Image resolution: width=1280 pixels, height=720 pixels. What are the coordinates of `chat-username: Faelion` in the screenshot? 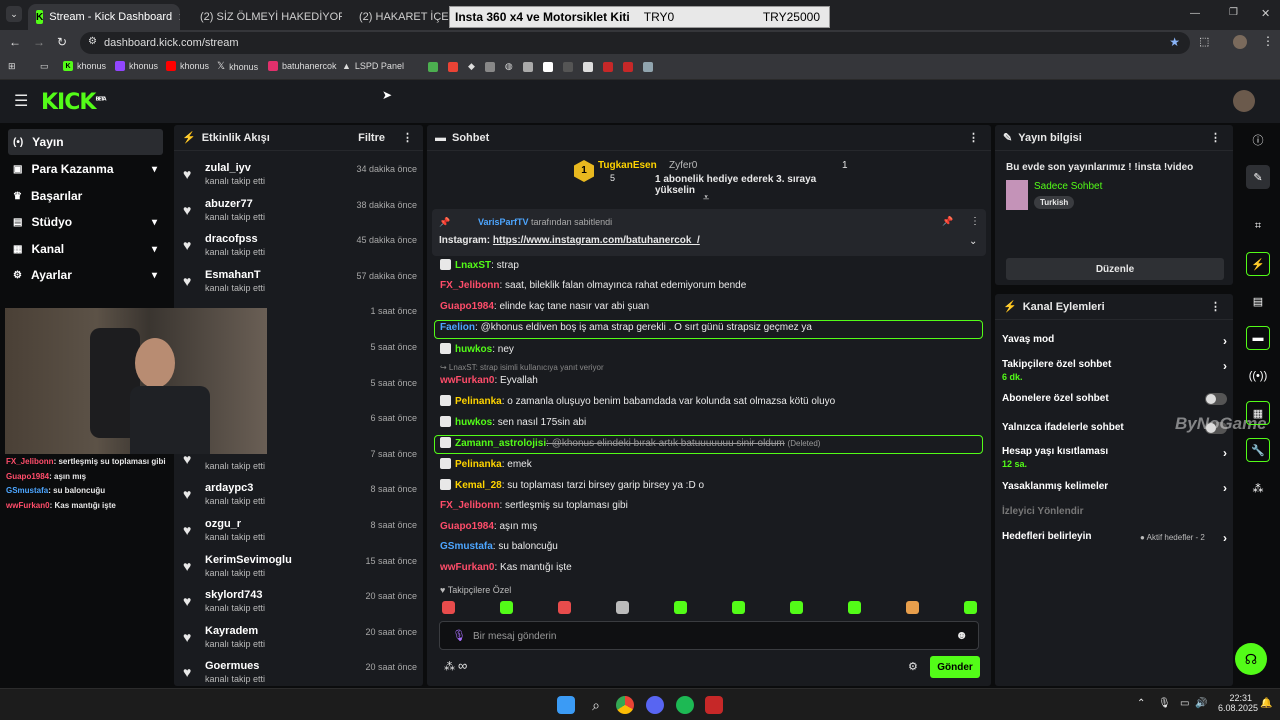 It's located at (457, 327).